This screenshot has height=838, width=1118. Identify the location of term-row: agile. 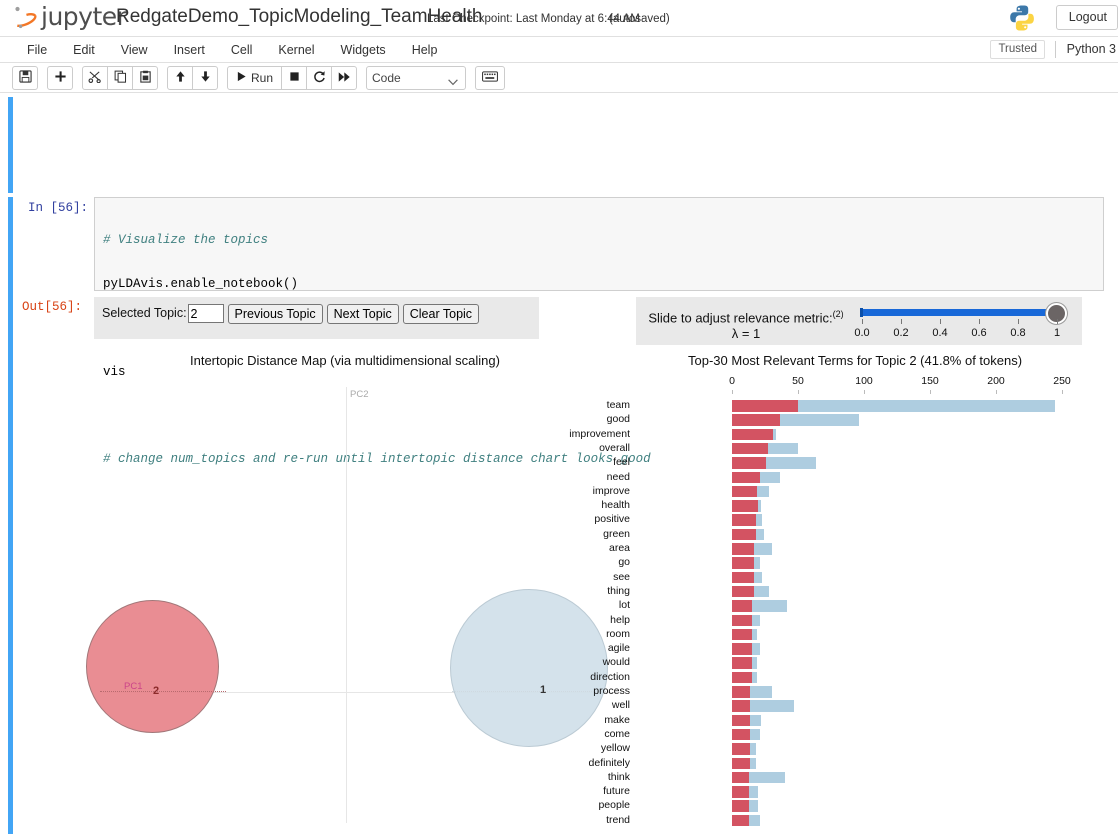
(856, 649).